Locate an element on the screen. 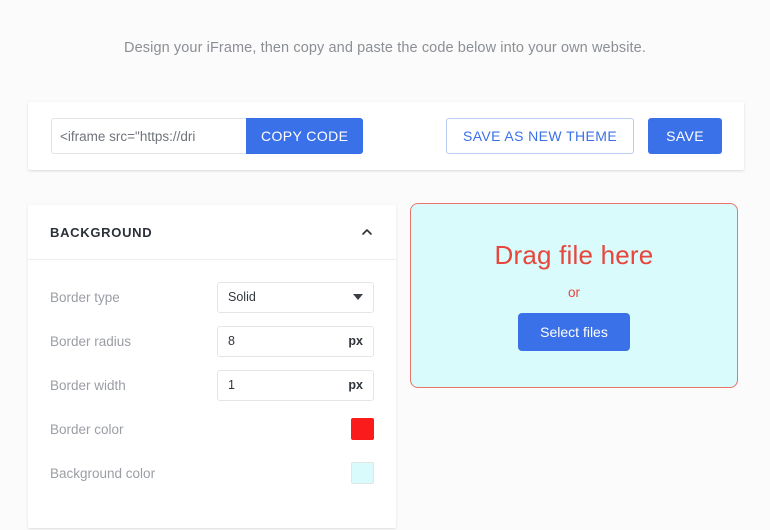  form-row-border-width: Border width 1 px is located at coordinates (212, 385).